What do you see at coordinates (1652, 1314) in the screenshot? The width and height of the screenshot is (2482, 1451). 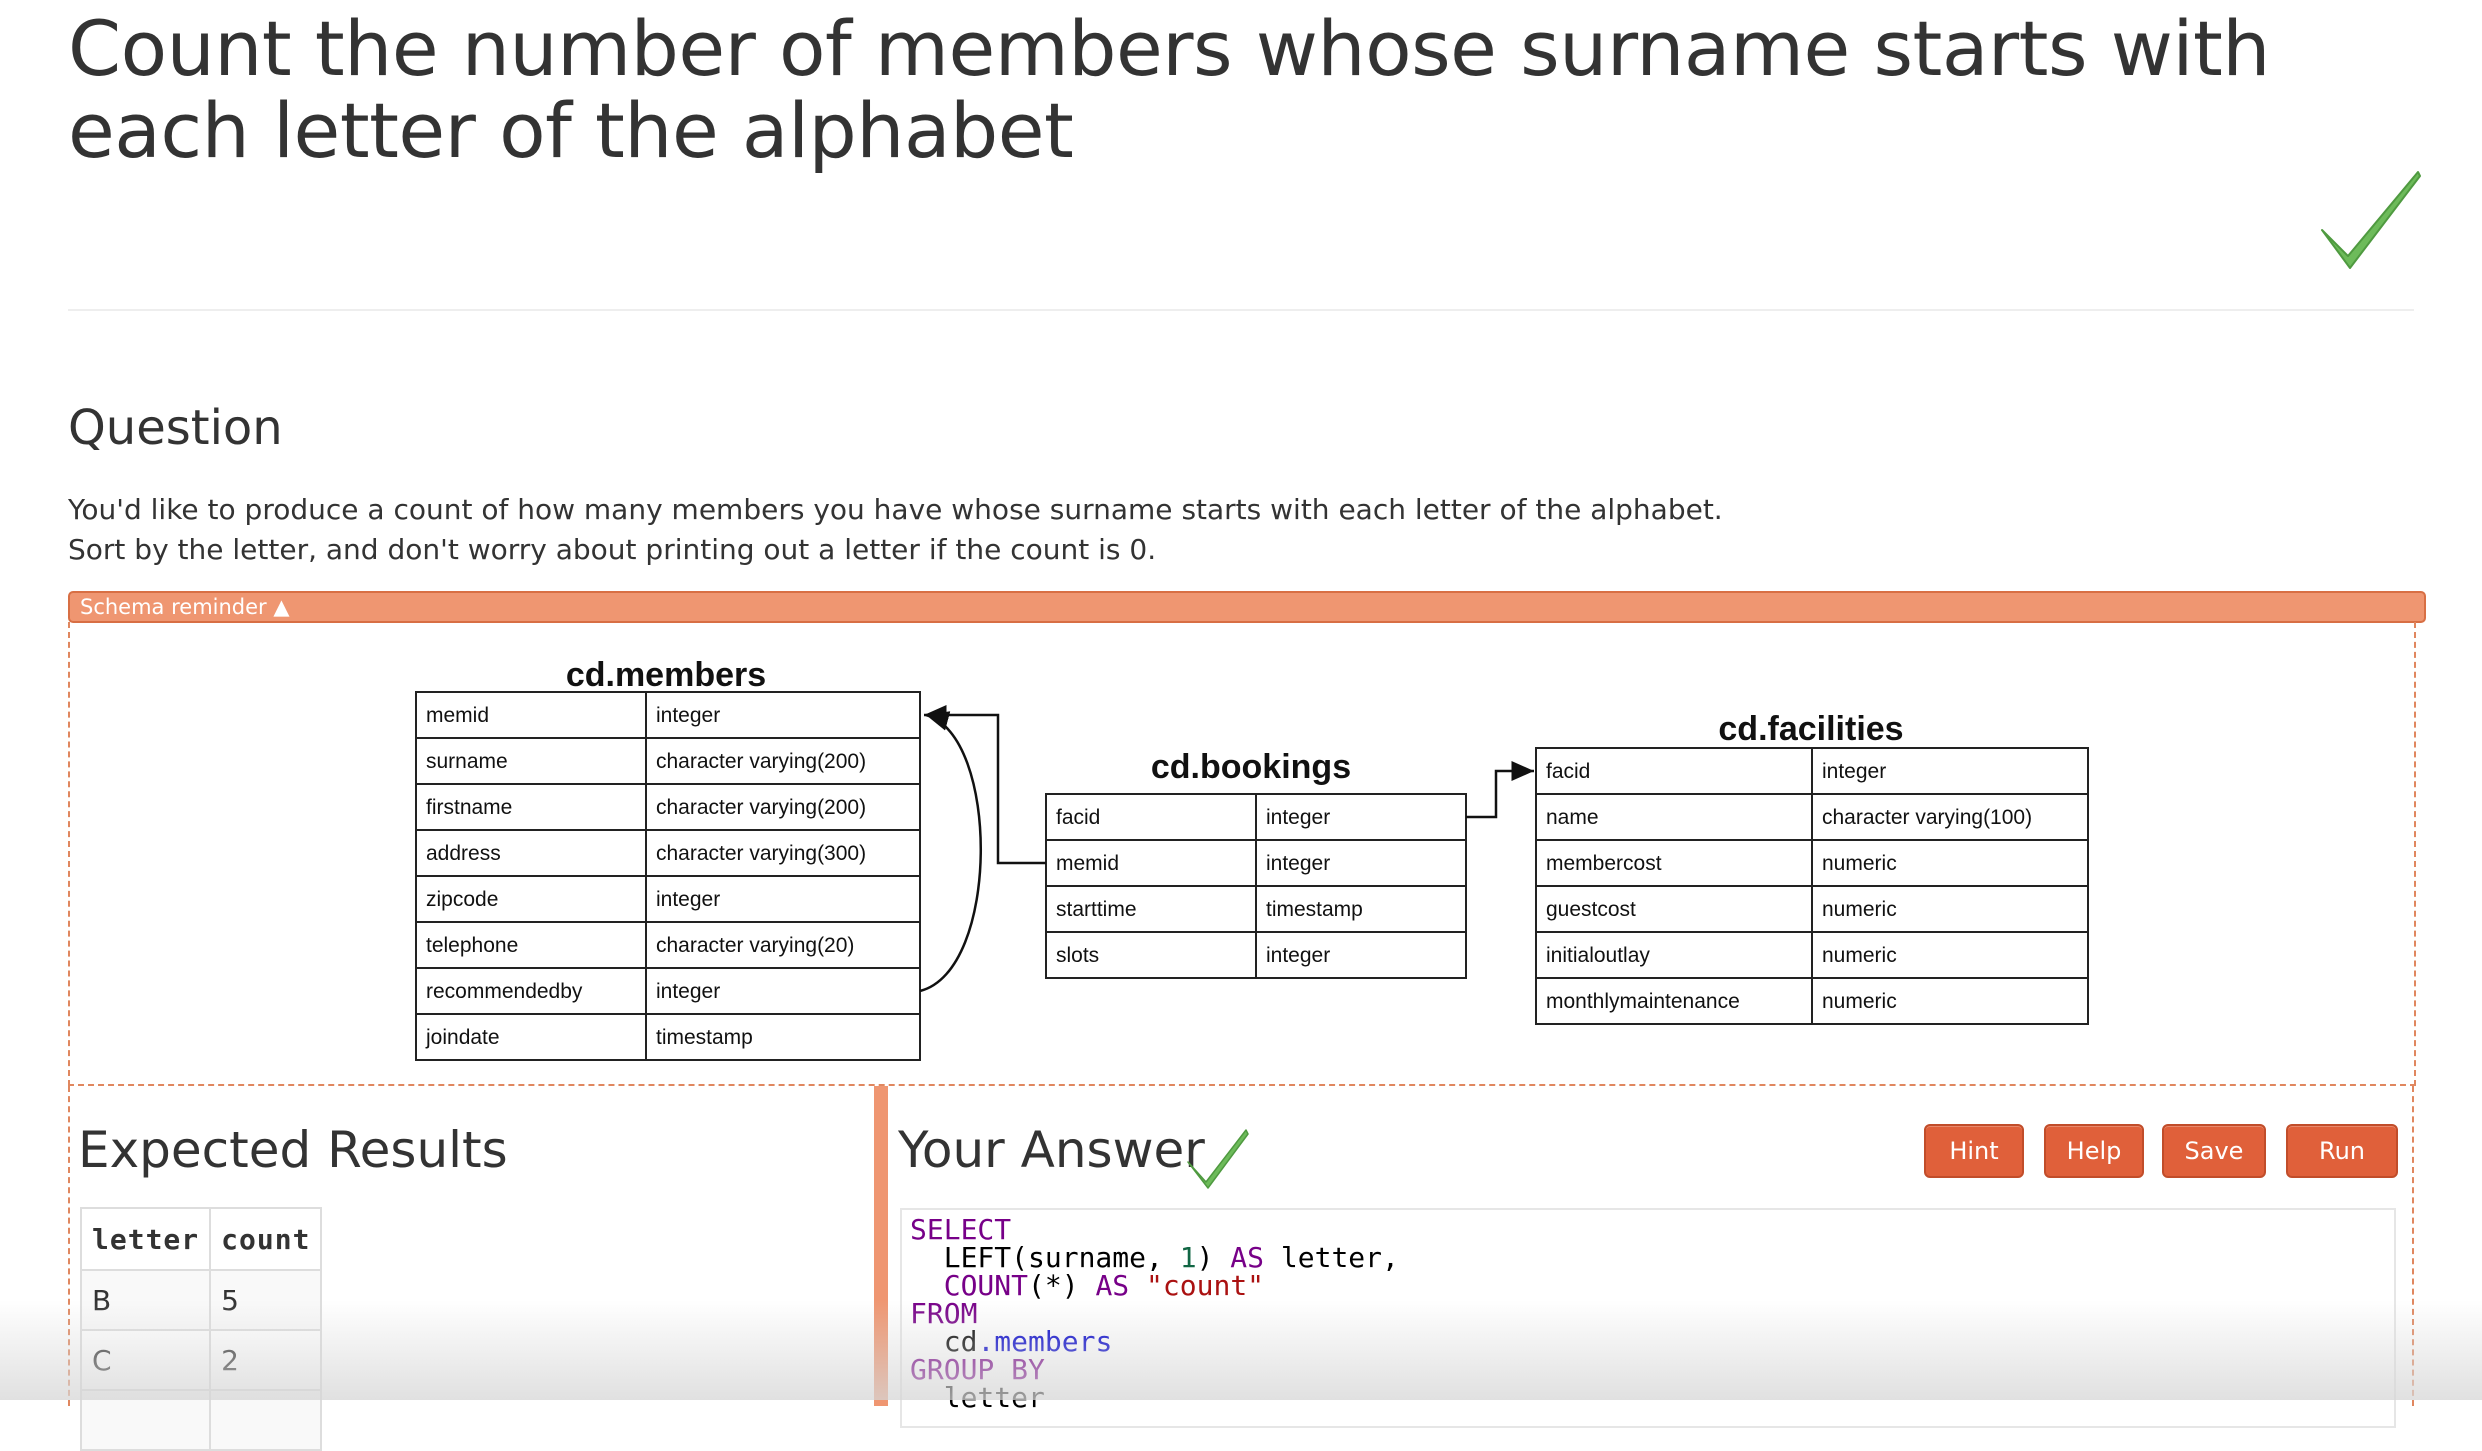 I see `code-line: FROM` at bounding box center [1652, 1314].